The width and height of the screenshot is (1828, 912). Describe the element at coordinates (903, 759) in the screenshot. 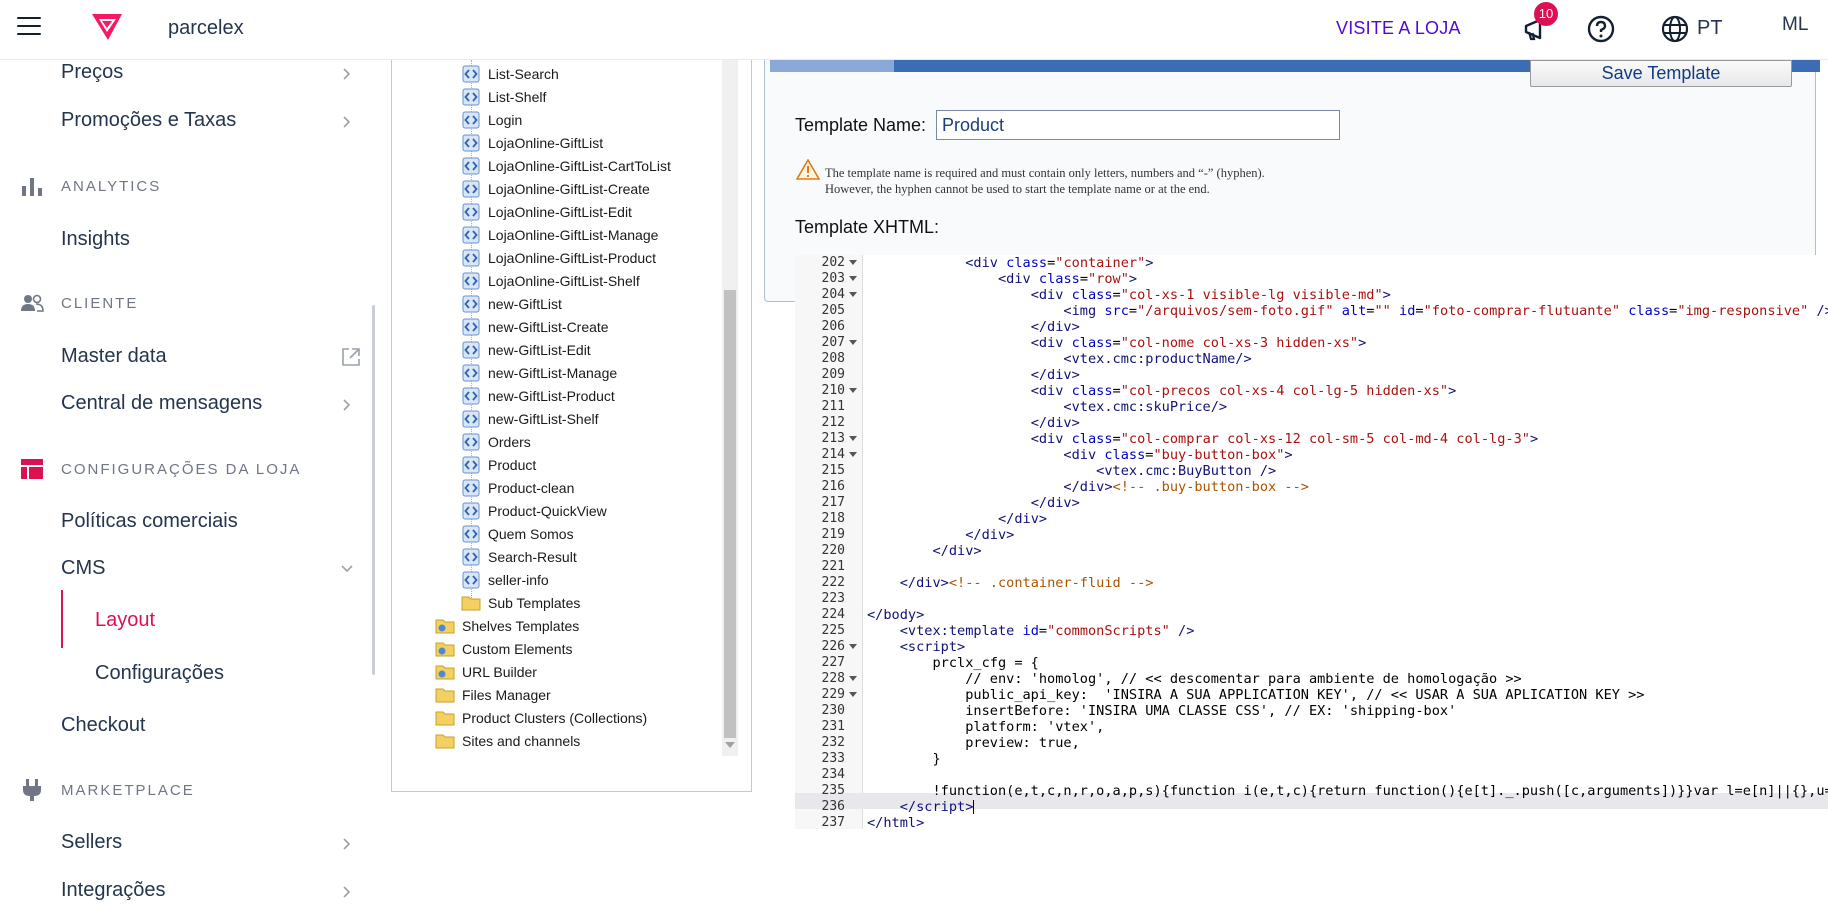

I see `code-line: }` at that location.